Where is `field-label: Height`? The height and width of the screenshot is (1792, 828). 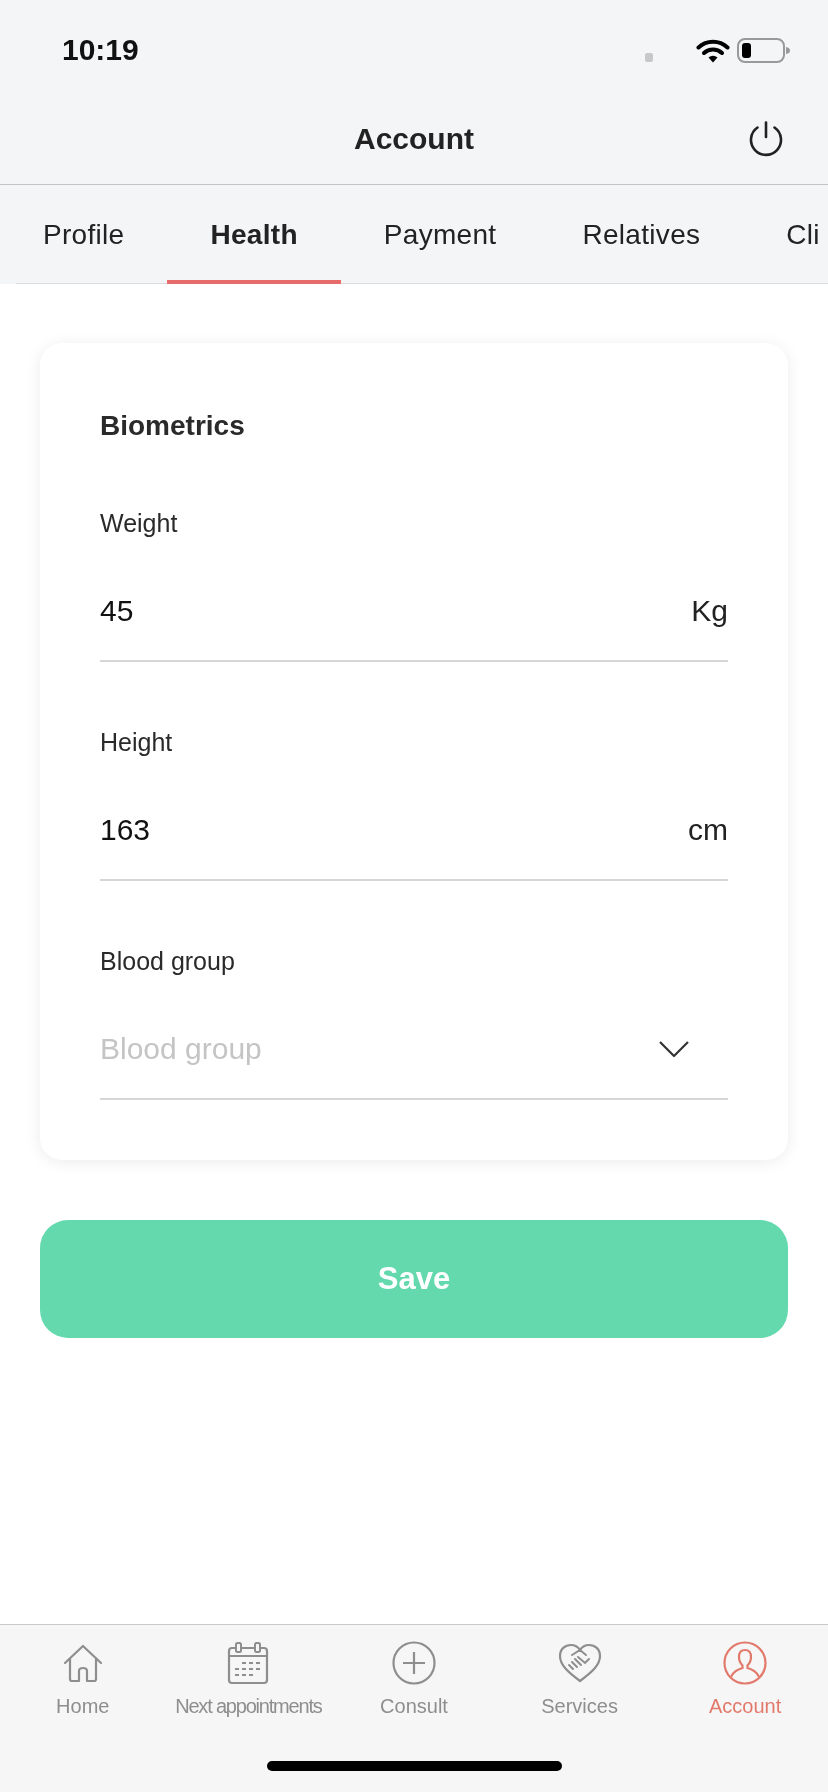
field-label: Height is located at coordinates (136, 742).